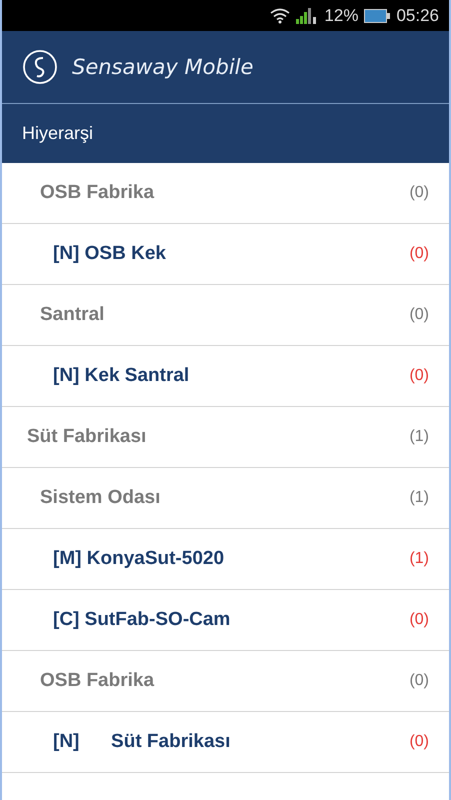 The width and height of the screenshot is (451, 800). I want to click on tree-item: Sistem Odası (1), so click(225, 498).